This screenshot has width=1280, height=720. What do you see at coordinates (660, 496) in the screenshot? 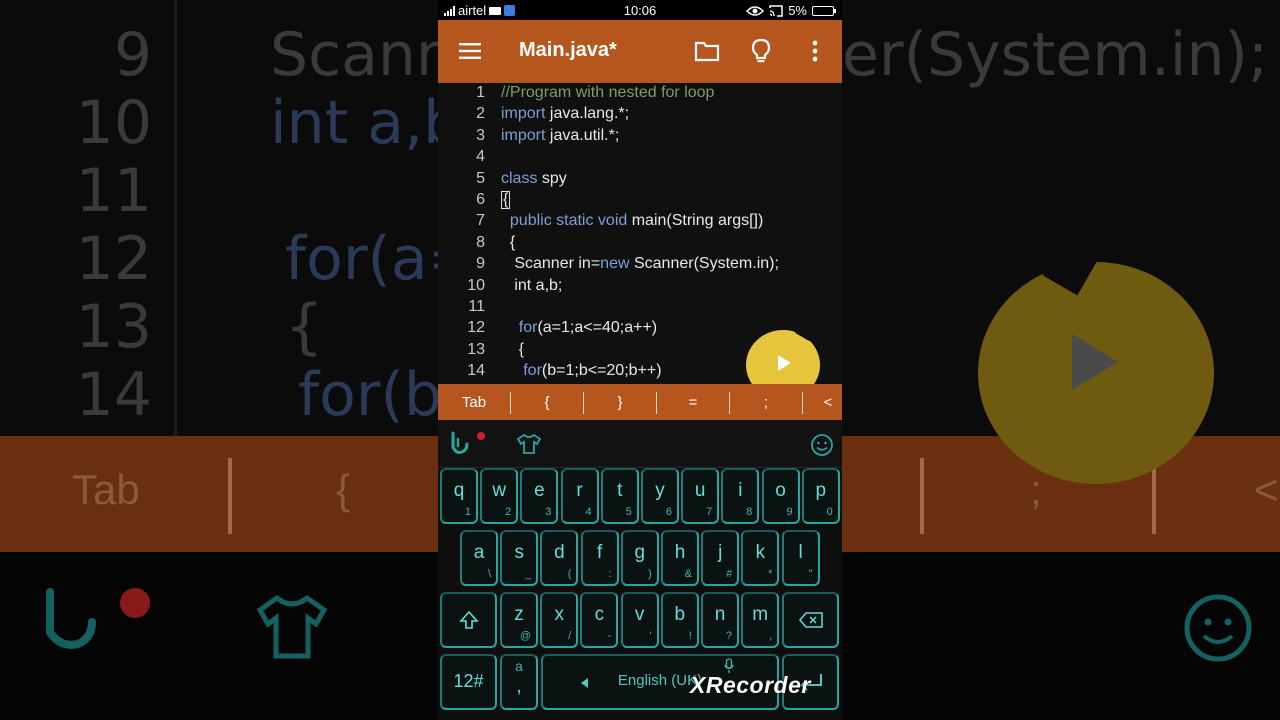
I see `key-y: y6` at bounding box center [660, 496].